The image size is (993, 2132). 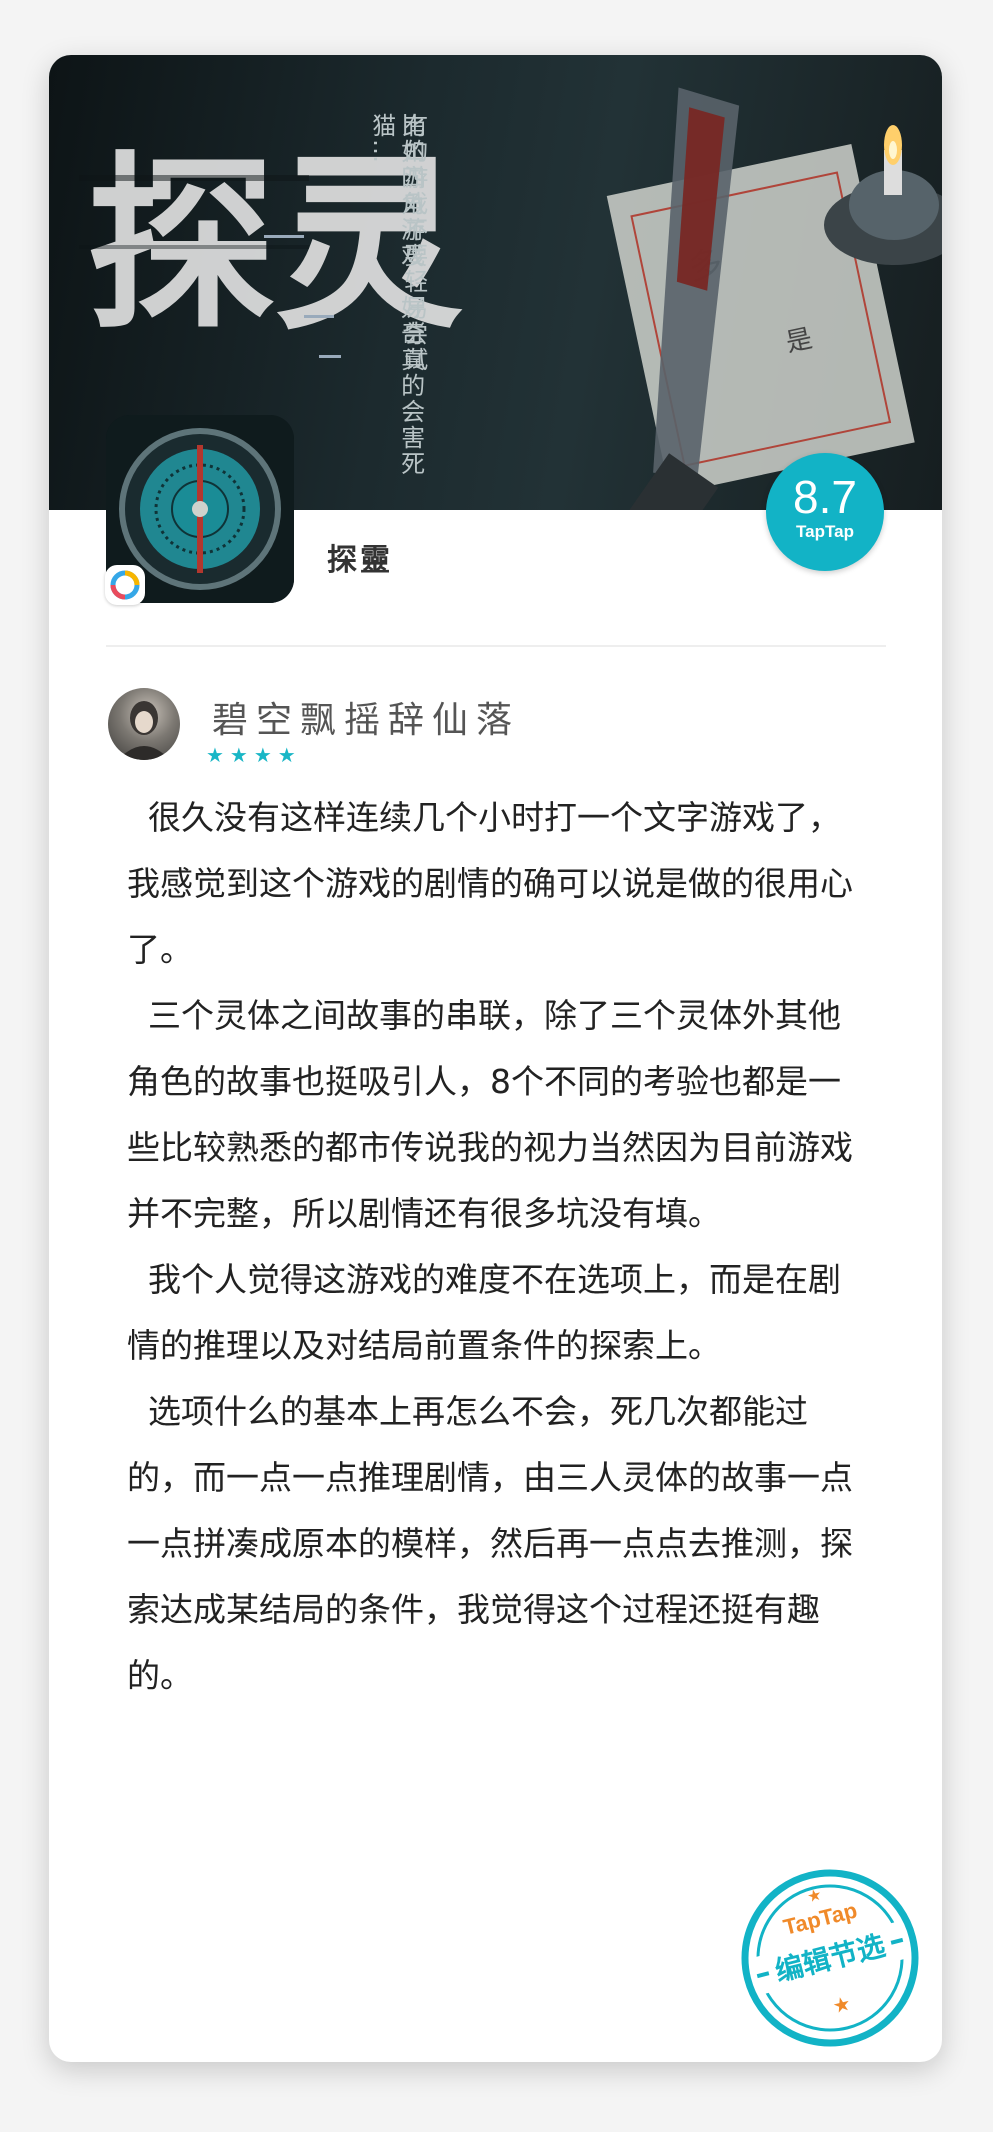 What do you see at coordinates (825, 531) in the screenshot?
I see `score-brand: TapTap` at bounding box center [825, 531].